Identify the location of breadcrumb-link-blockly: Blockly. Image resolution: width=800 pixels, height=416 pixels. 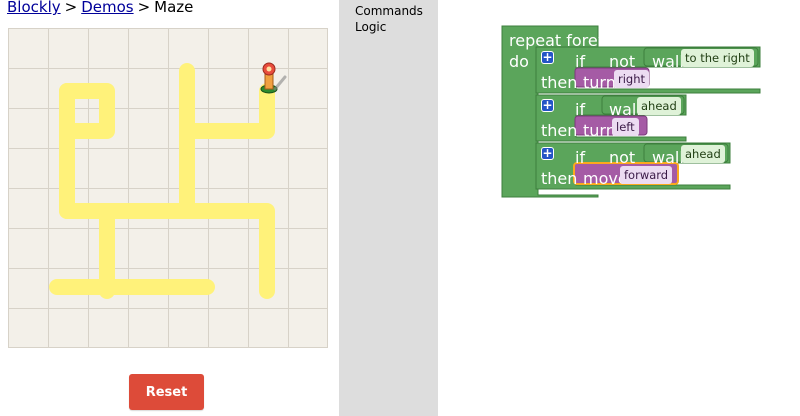
(34, 8).